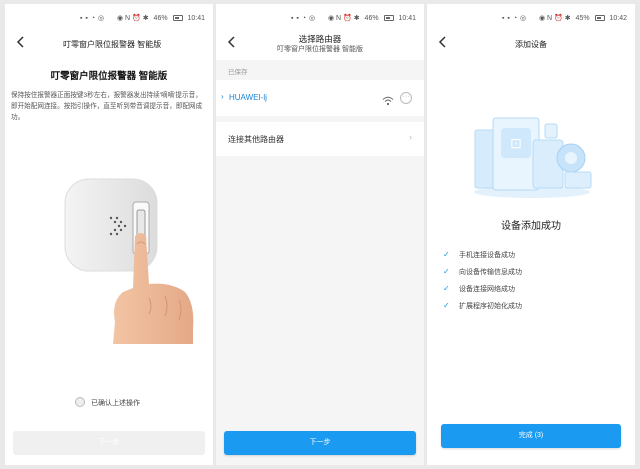  Describe the element at coordinates (532, 150) in the screenshot. I see `smart-devices-illustration: ⊡` at that location.